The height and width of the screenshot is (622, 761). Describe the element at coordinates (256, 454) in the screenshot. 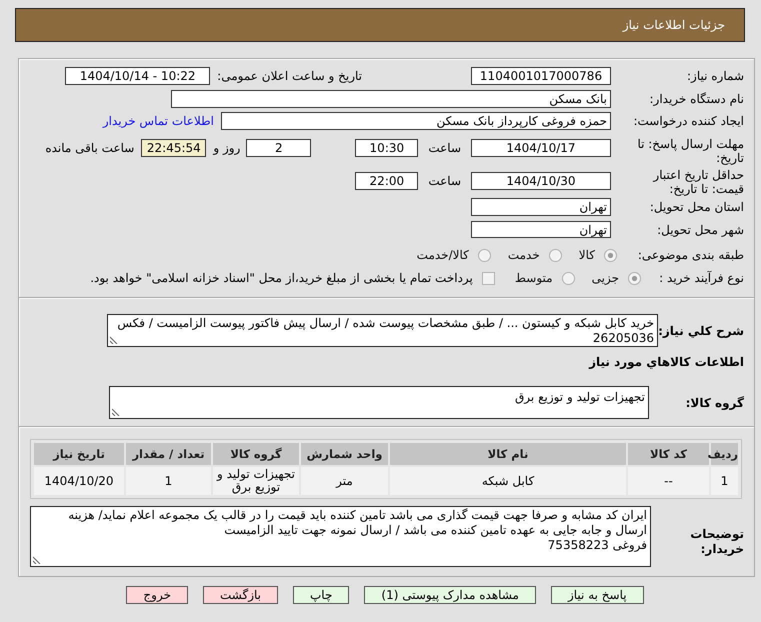

I see `column-header: گروه کالا` at that location.